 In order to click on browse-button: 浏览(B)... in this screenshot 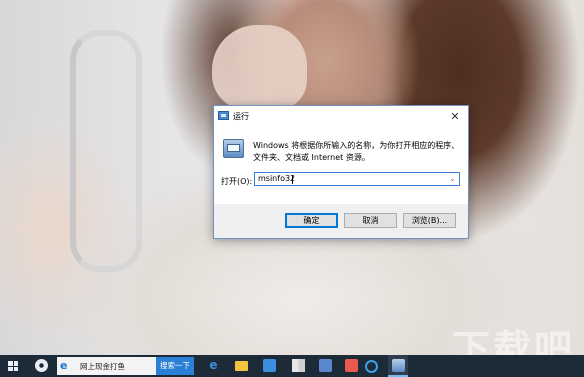, I will do `click(429, 220)`.